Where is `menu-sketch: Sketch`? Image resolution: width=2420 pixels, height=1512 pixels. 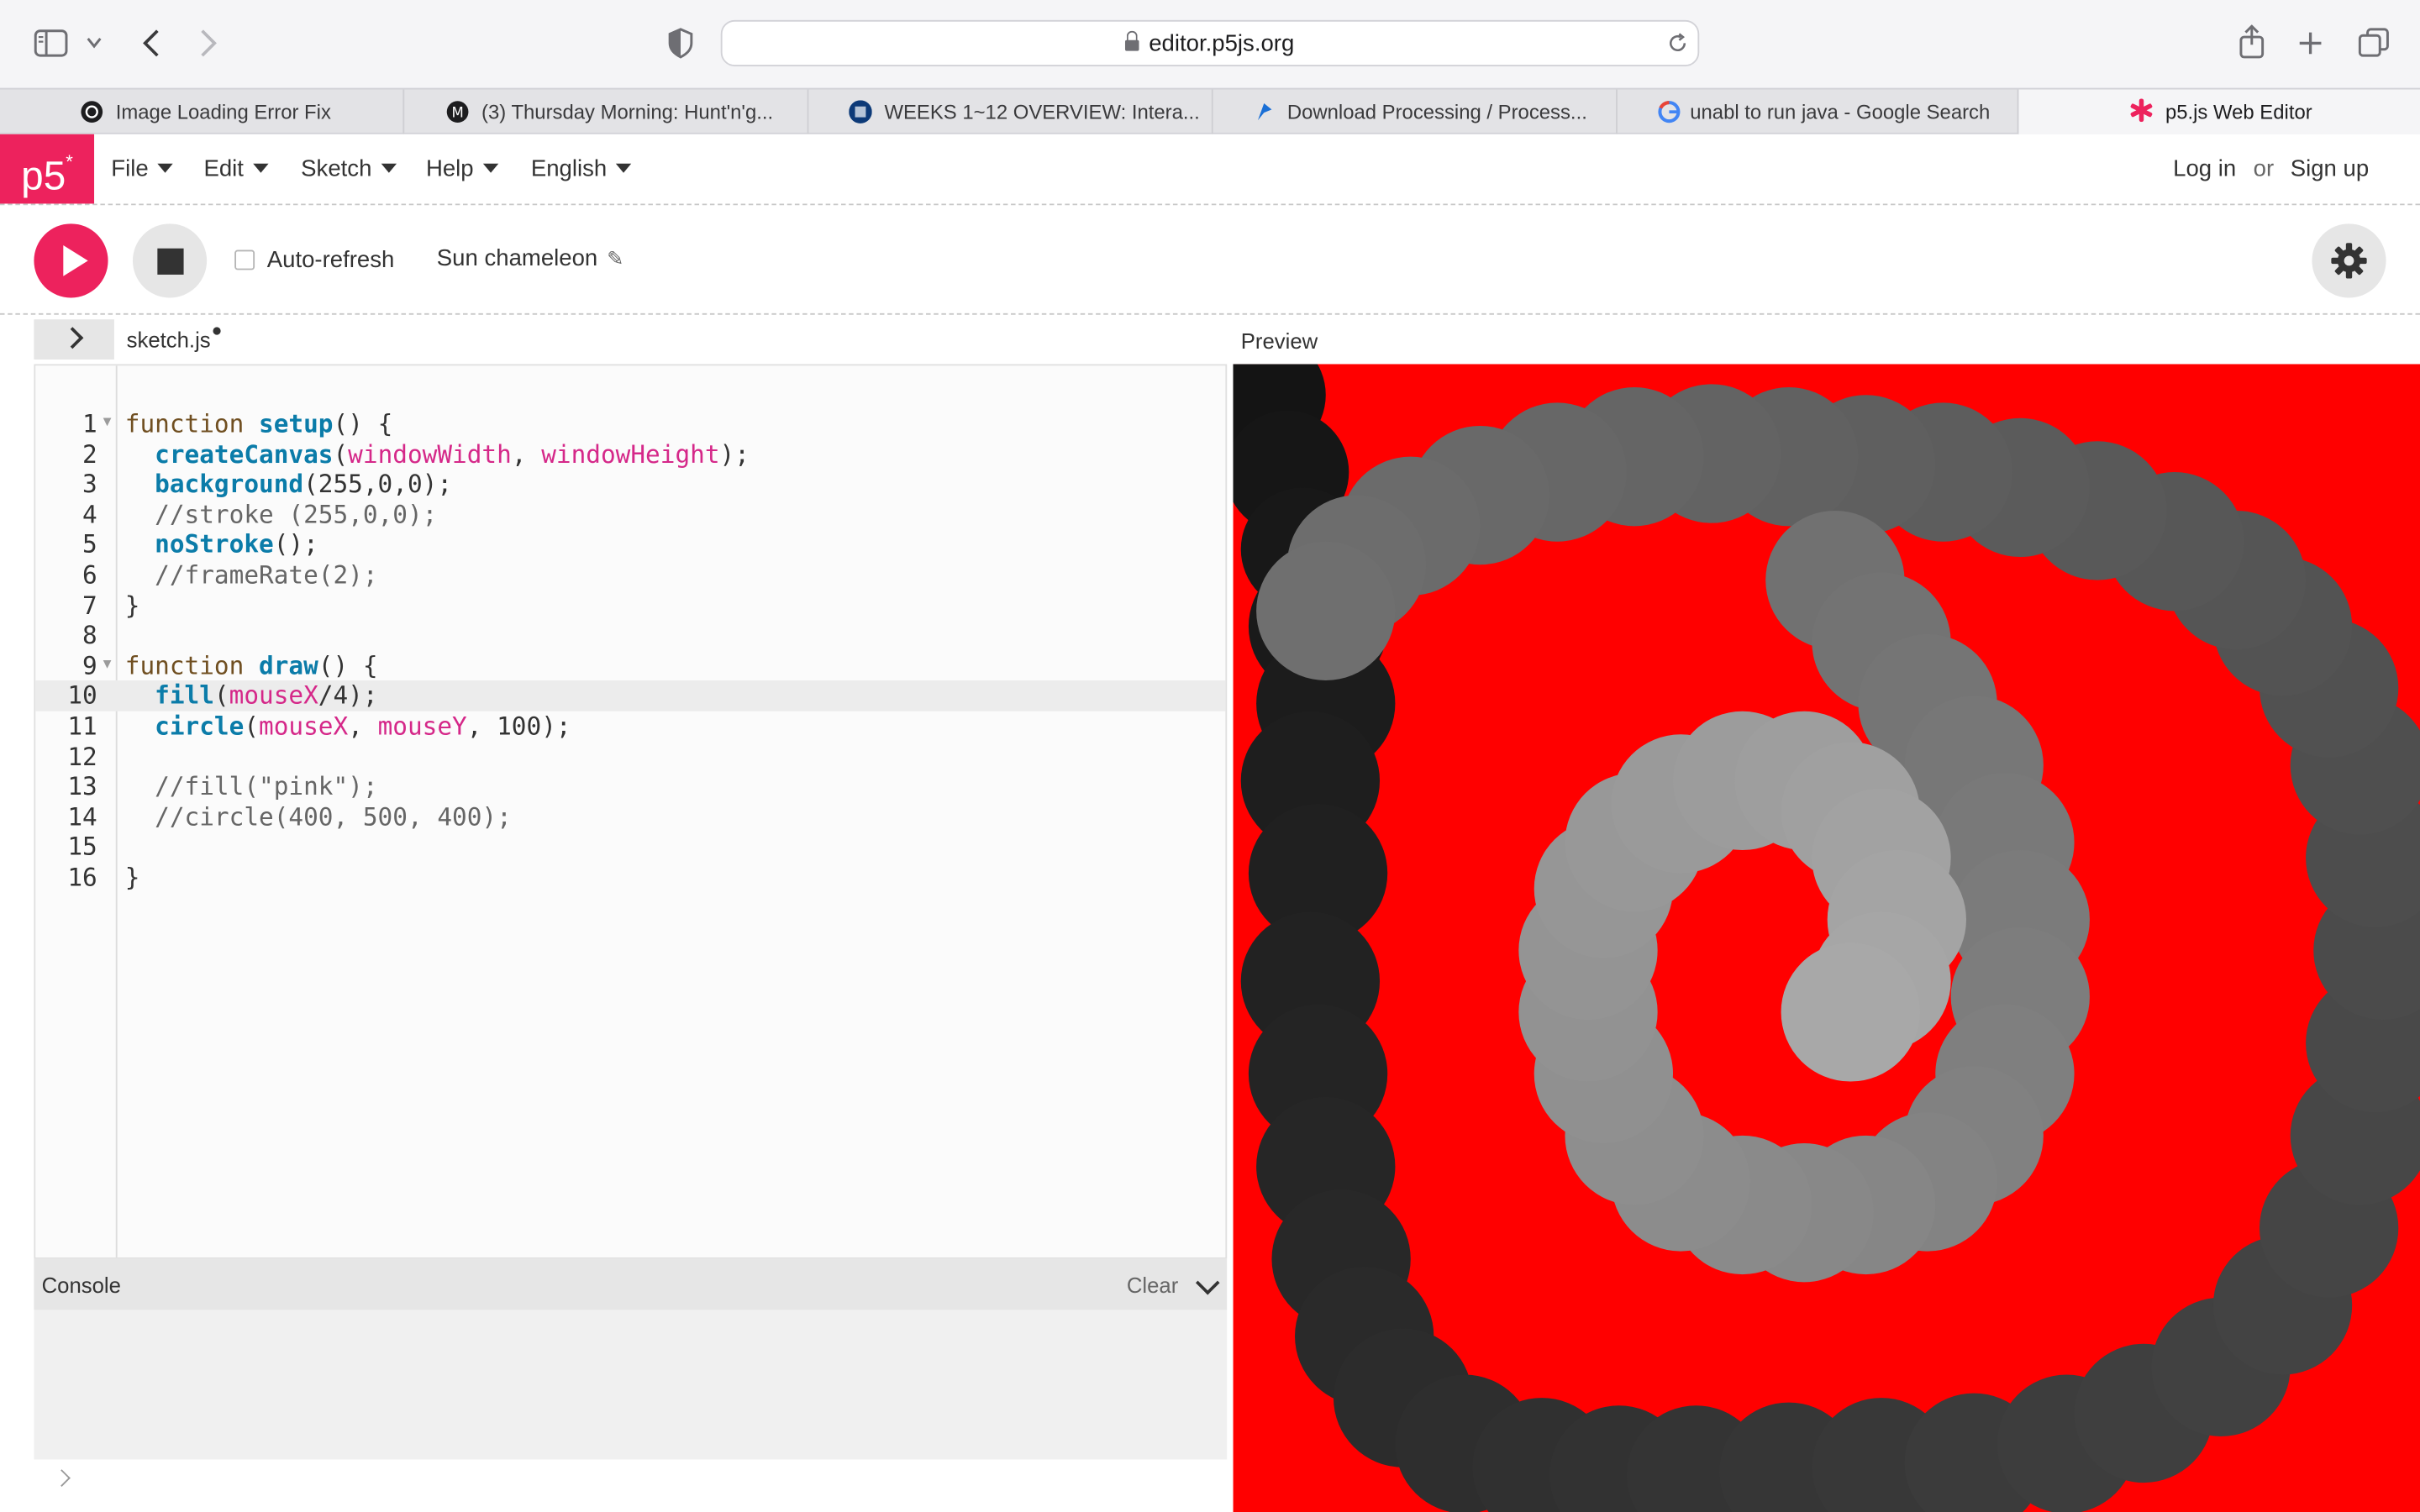 menu-sketch: Sketch is located at coordinates (349, 169).